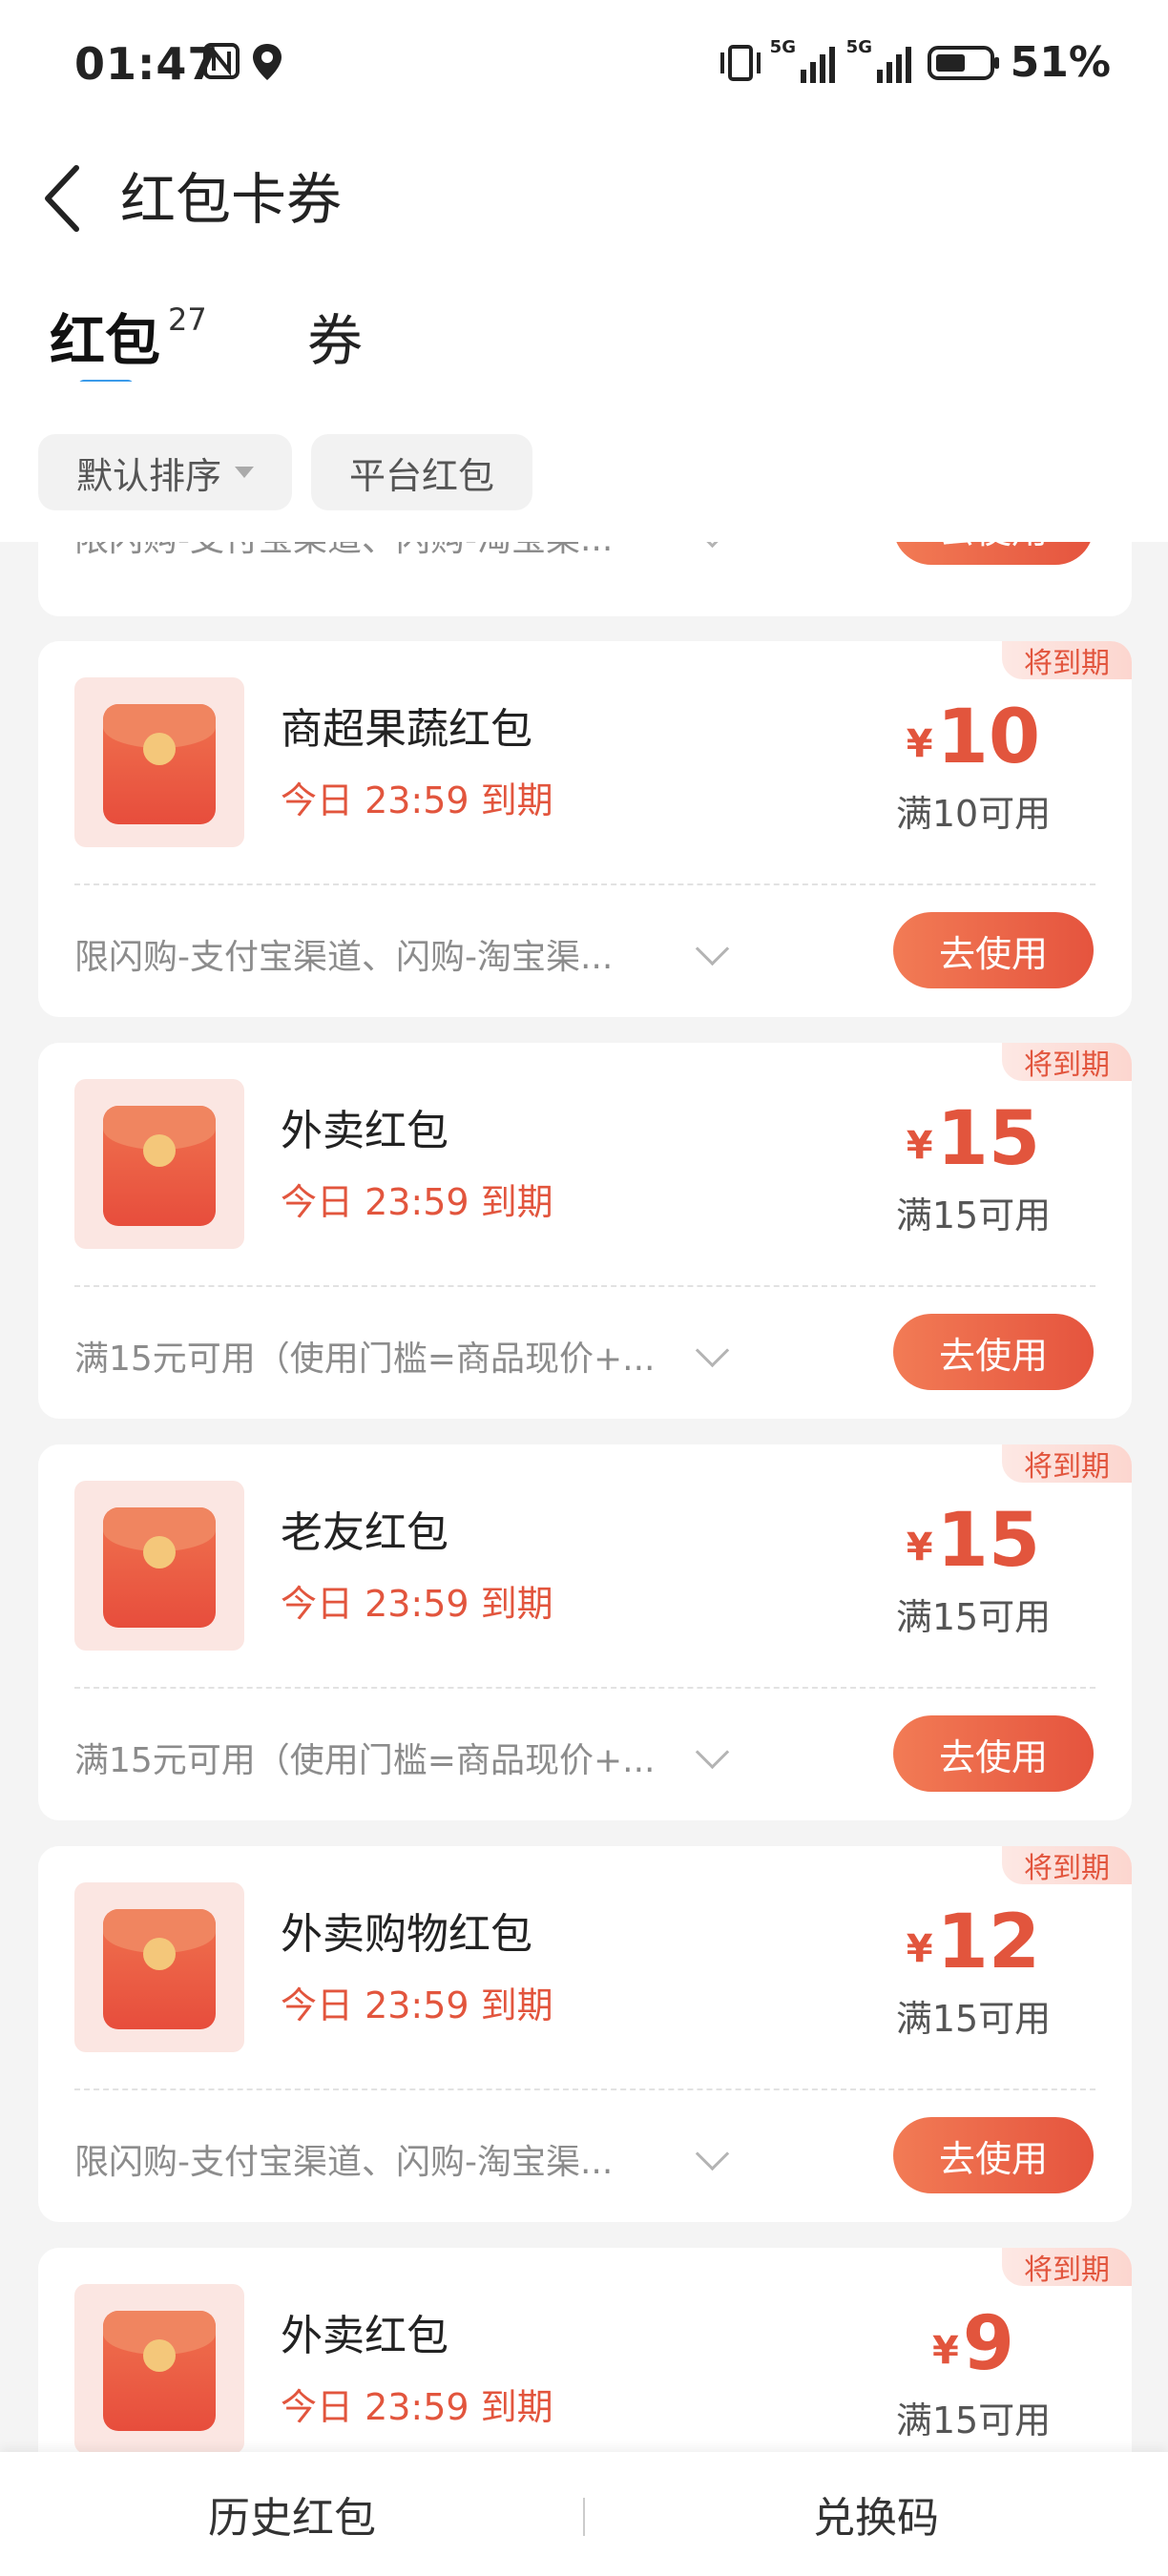 The width and height of the screenshot is (1168, 2576). What do you see at coordinates (267, 62) in the screenshot?
I see `location-icon` at bounding box center [267, 62].